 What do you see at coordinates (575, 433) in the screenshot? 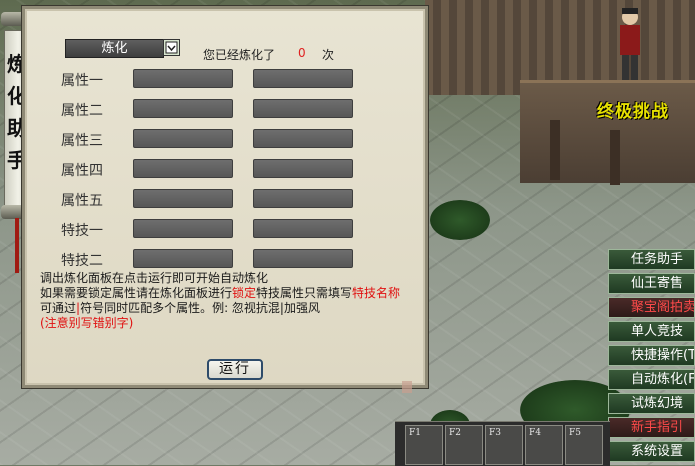
I see `hotkey-label: F5` at bounding box center [575, 433].